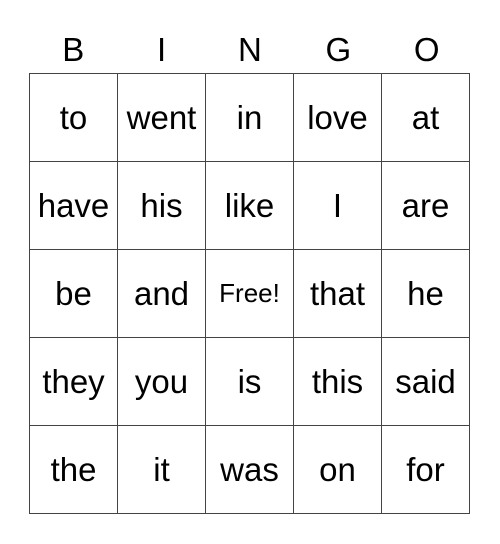  I want to click on header-letter-b: B, so click(73, 49).